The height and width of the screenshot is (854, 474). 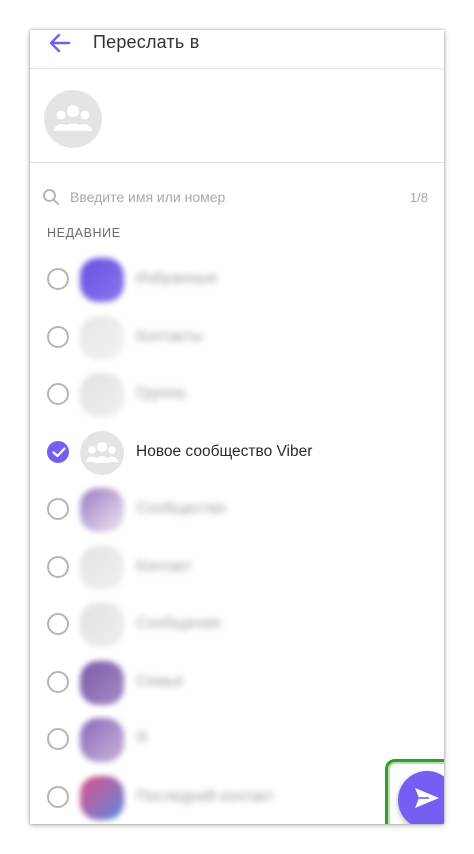 I want to click on contact-row: Сообщество, so click(x=237, y=510).